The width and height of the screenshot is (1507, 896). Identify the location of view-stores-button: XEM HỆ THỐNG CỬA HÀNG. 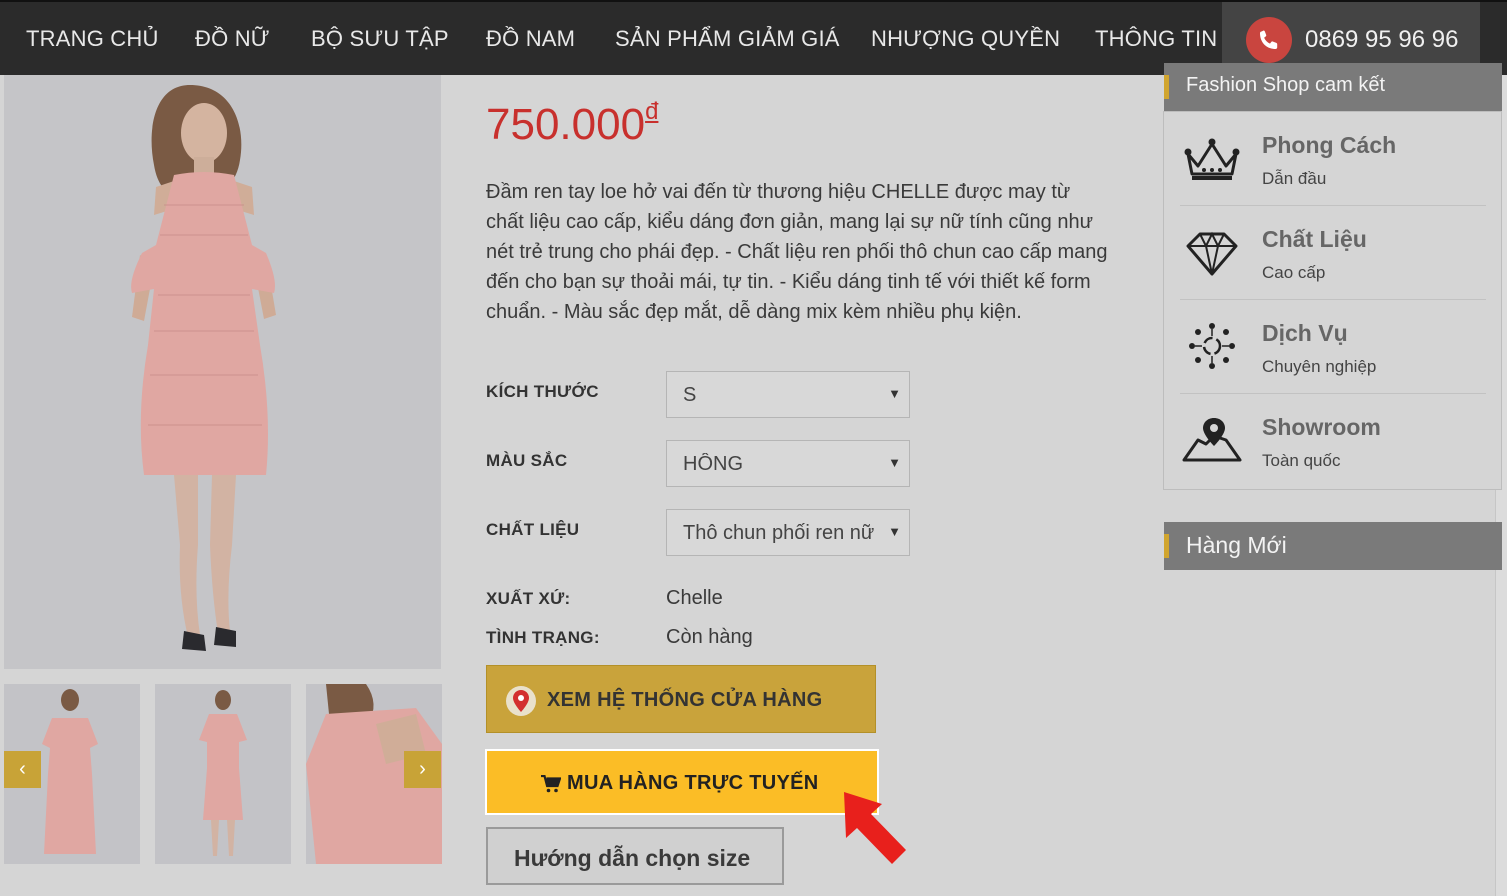
(681, 699).